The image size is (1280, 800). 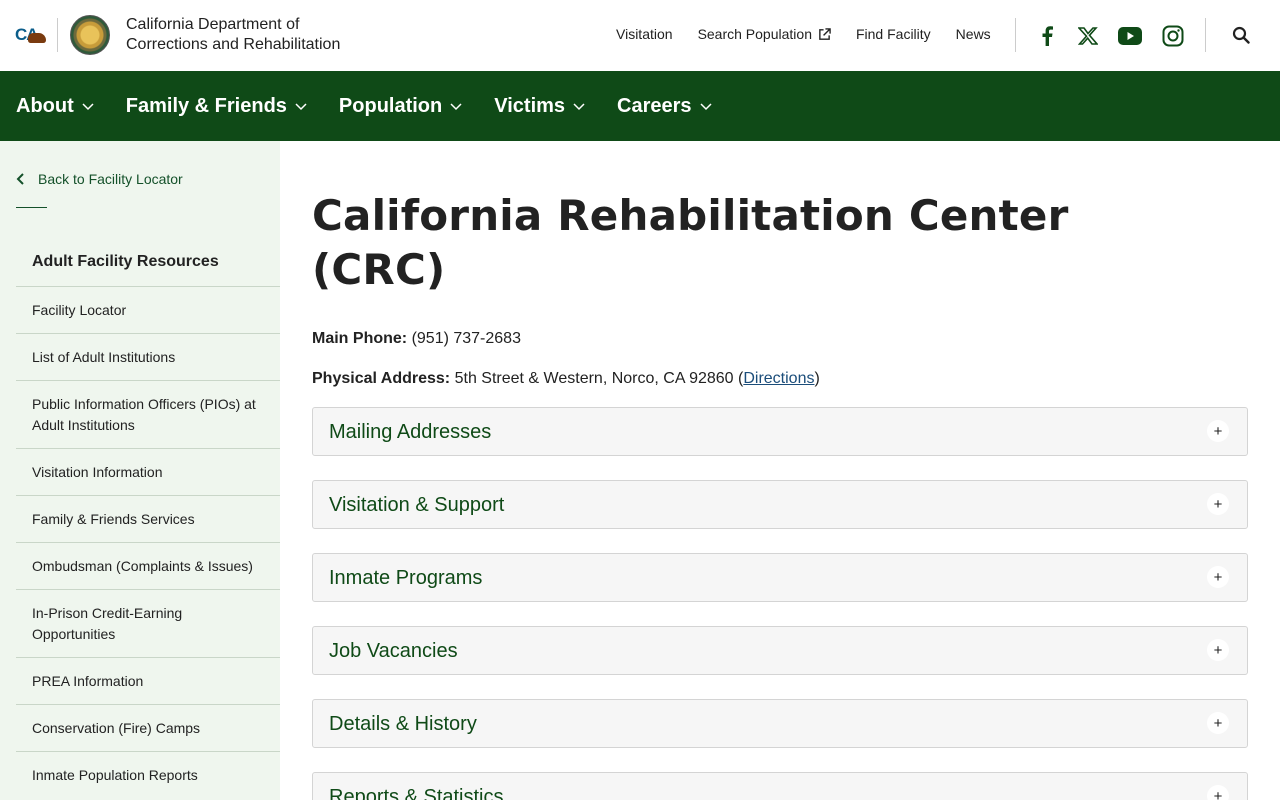 I want to click on accordion-inmate-programs: Inmate Programs +, so click(x=780, y=577).